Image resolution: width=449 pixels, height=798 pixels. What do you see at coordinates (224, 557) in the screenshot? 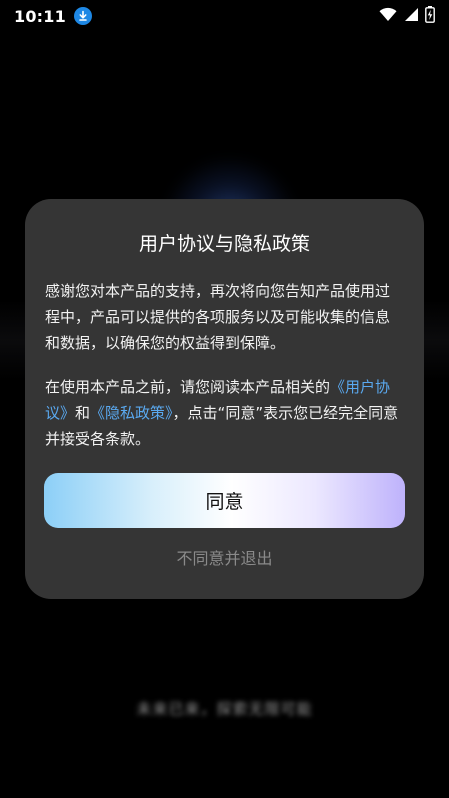
I see `disagree-exit-button: 不同意并退出` at bounding box center [224, 557].